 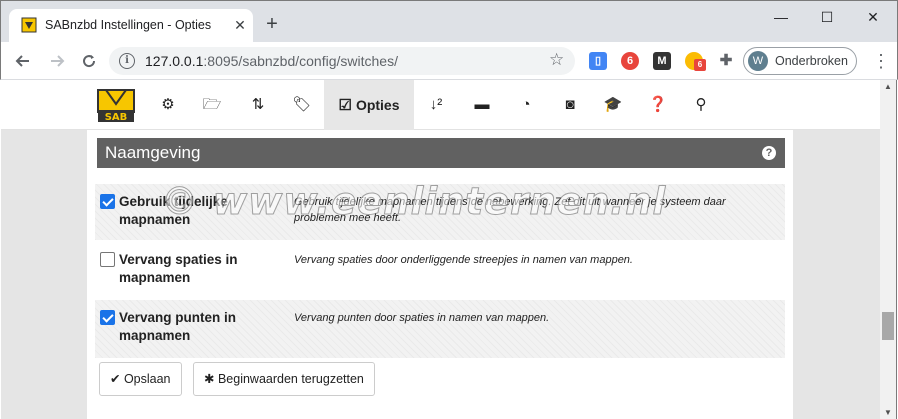 What do you see at coordinates (29, 25) in the screenshot?
I see `sabnzbd-favicon-icon` at bounding box center [29, 25].